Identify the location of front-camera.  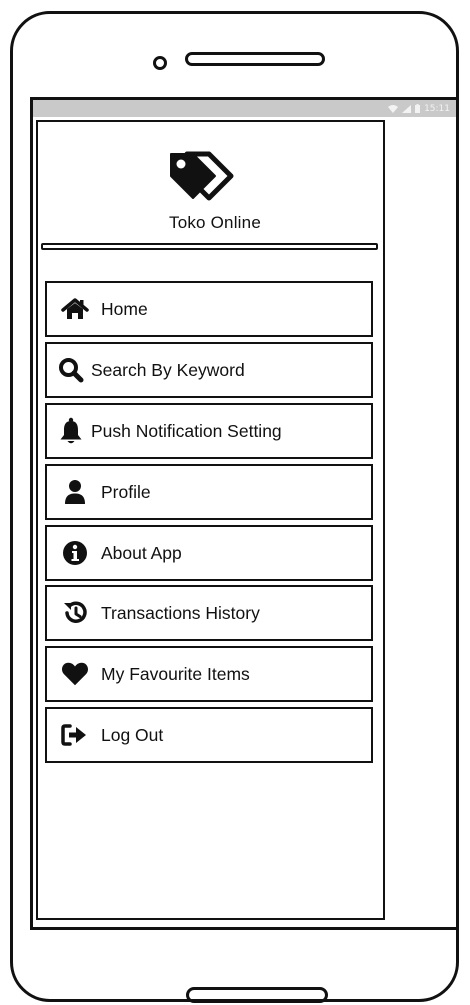
(160, 63).